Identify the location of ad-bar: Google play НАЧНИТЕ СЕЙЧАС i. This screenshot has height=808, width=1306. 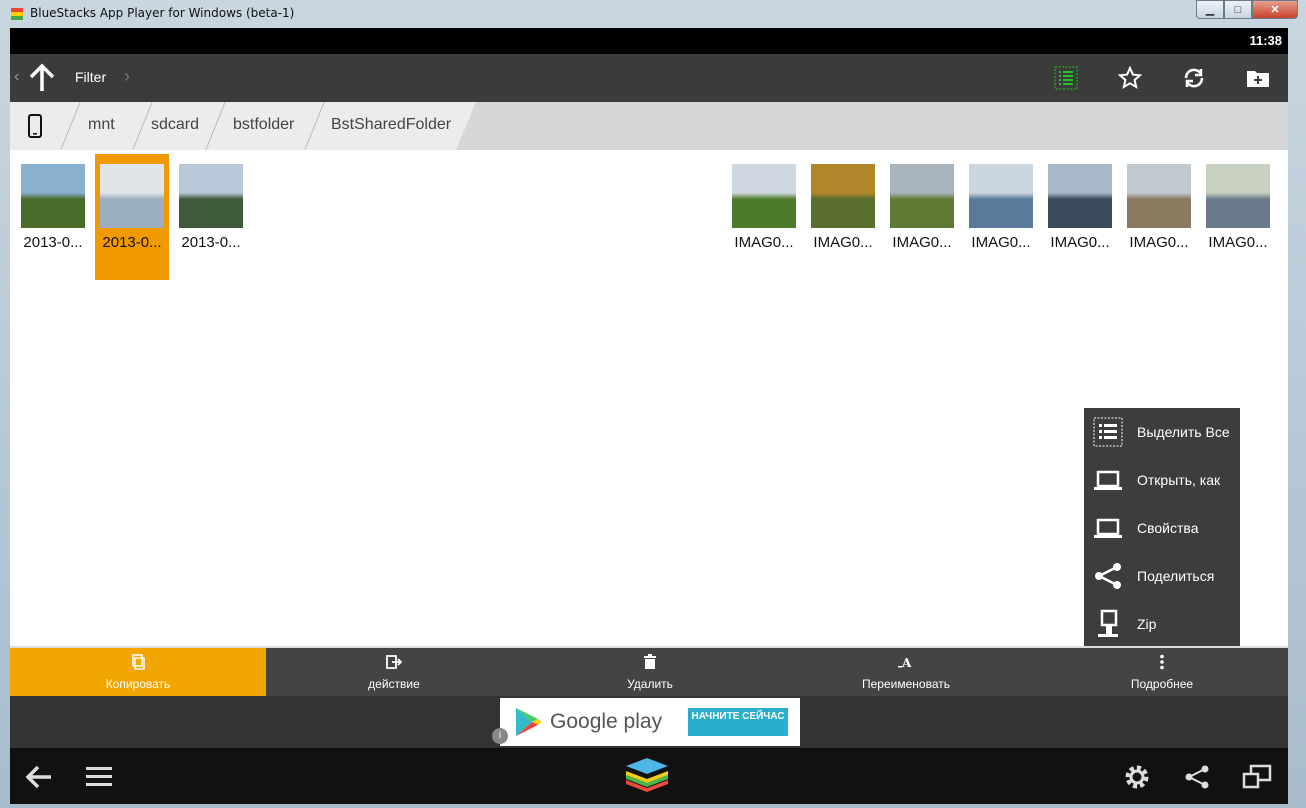
(649, 722).